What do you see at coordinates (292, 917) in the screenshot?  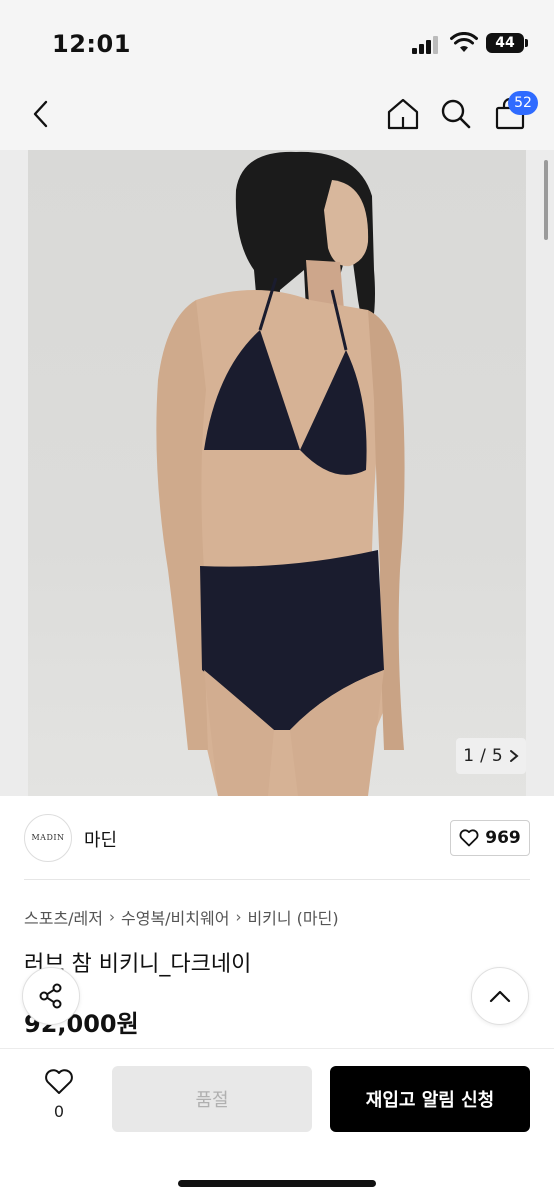 I see `breadcrumb-item: 비키니 (마딘)` at bounding box center [292, 917].